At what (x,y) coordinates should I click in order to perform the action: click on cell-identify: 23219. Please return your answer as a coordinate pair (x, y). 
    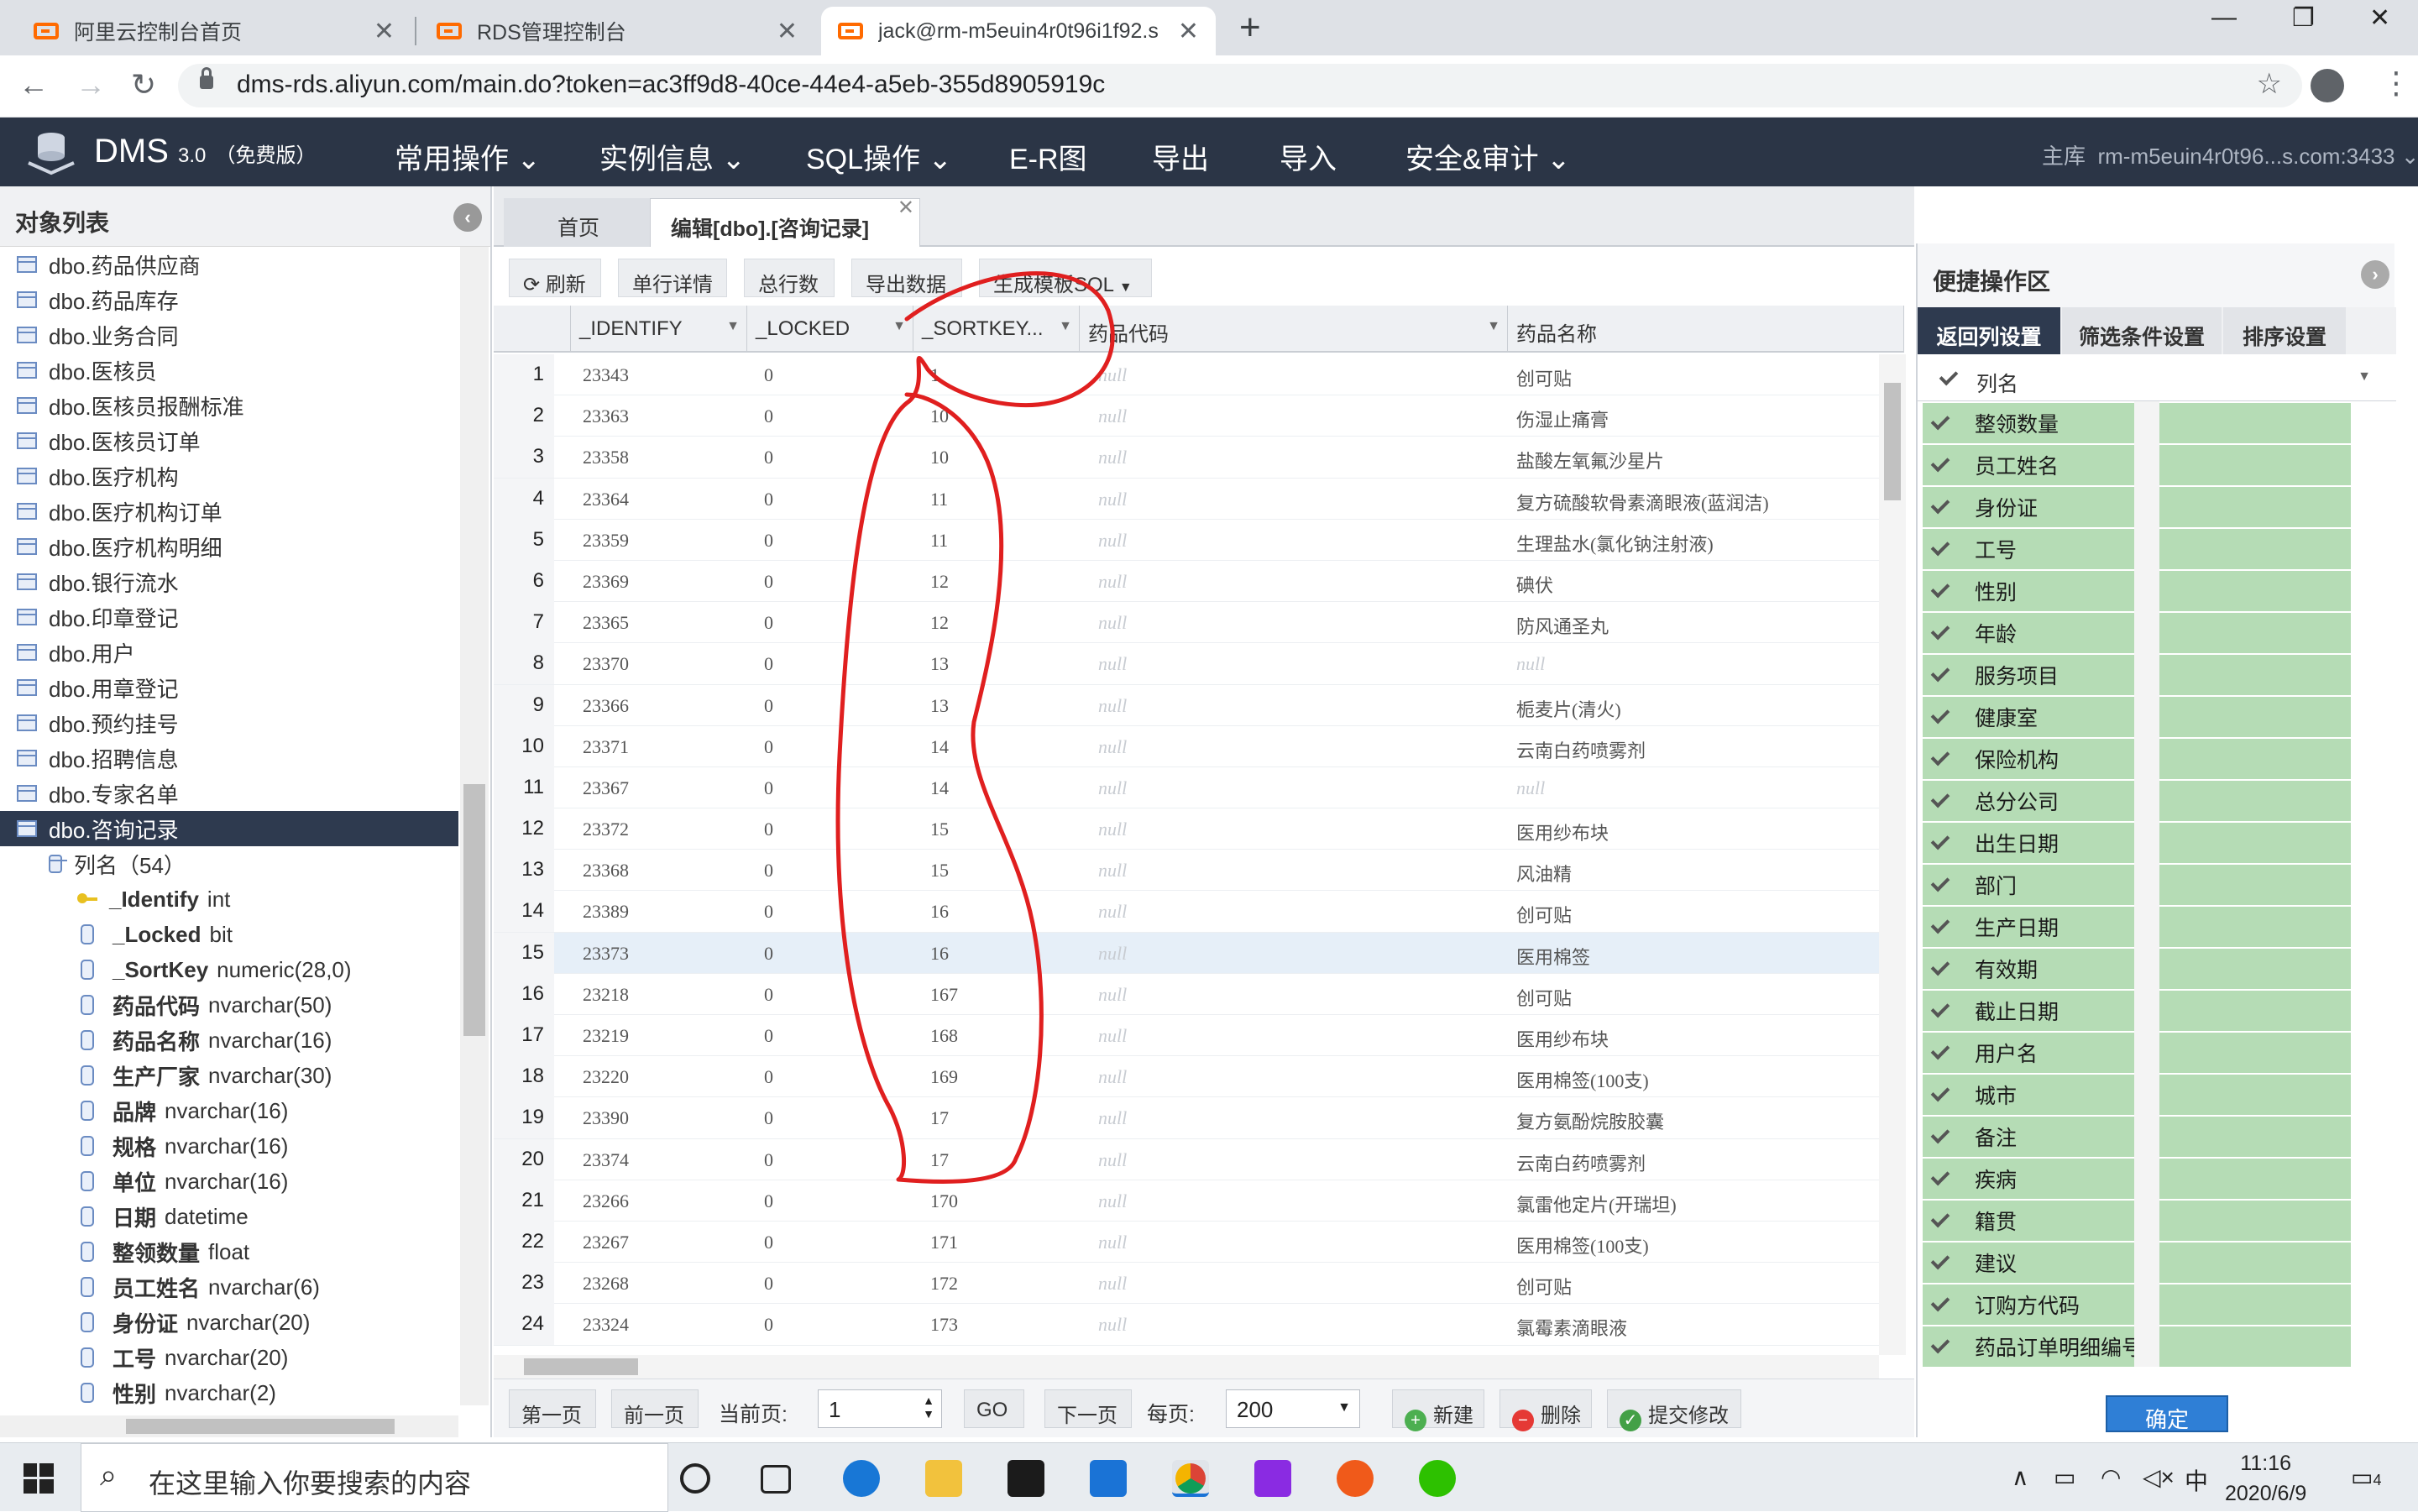
    Looking at the image, I should click on (606, 1036).